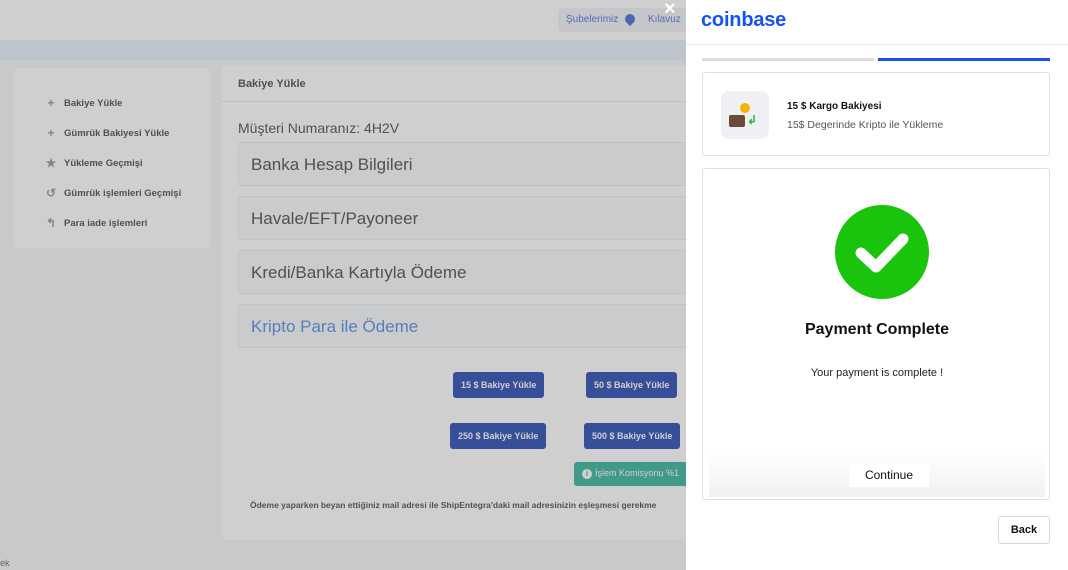 This screenshot has height=570, width=1068. I want to click on back-button: Back, so click(1024, 530).